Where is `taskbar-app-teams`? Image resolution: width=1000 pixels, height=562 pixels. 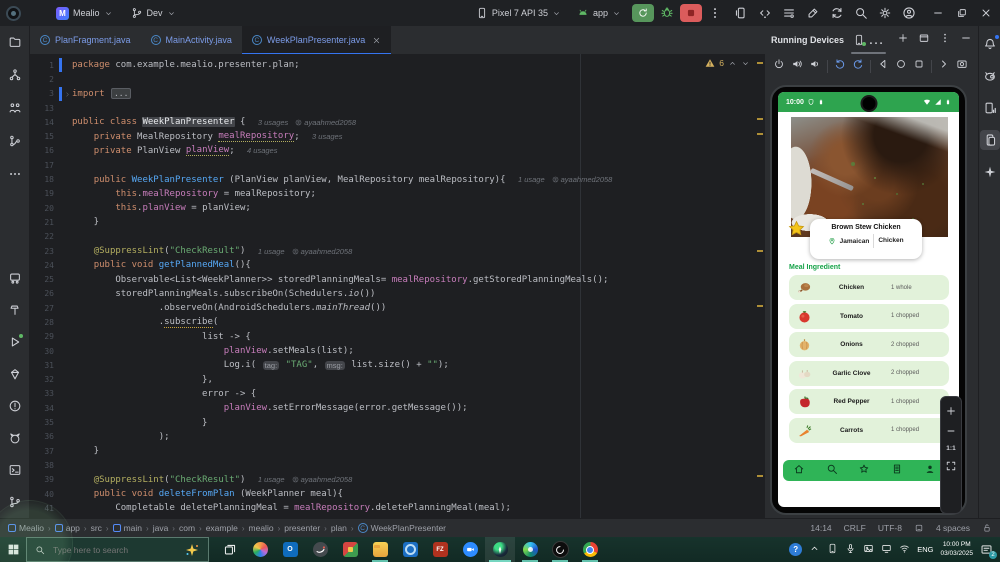
taskbar-app-teams is located at coordinates (410, 549).